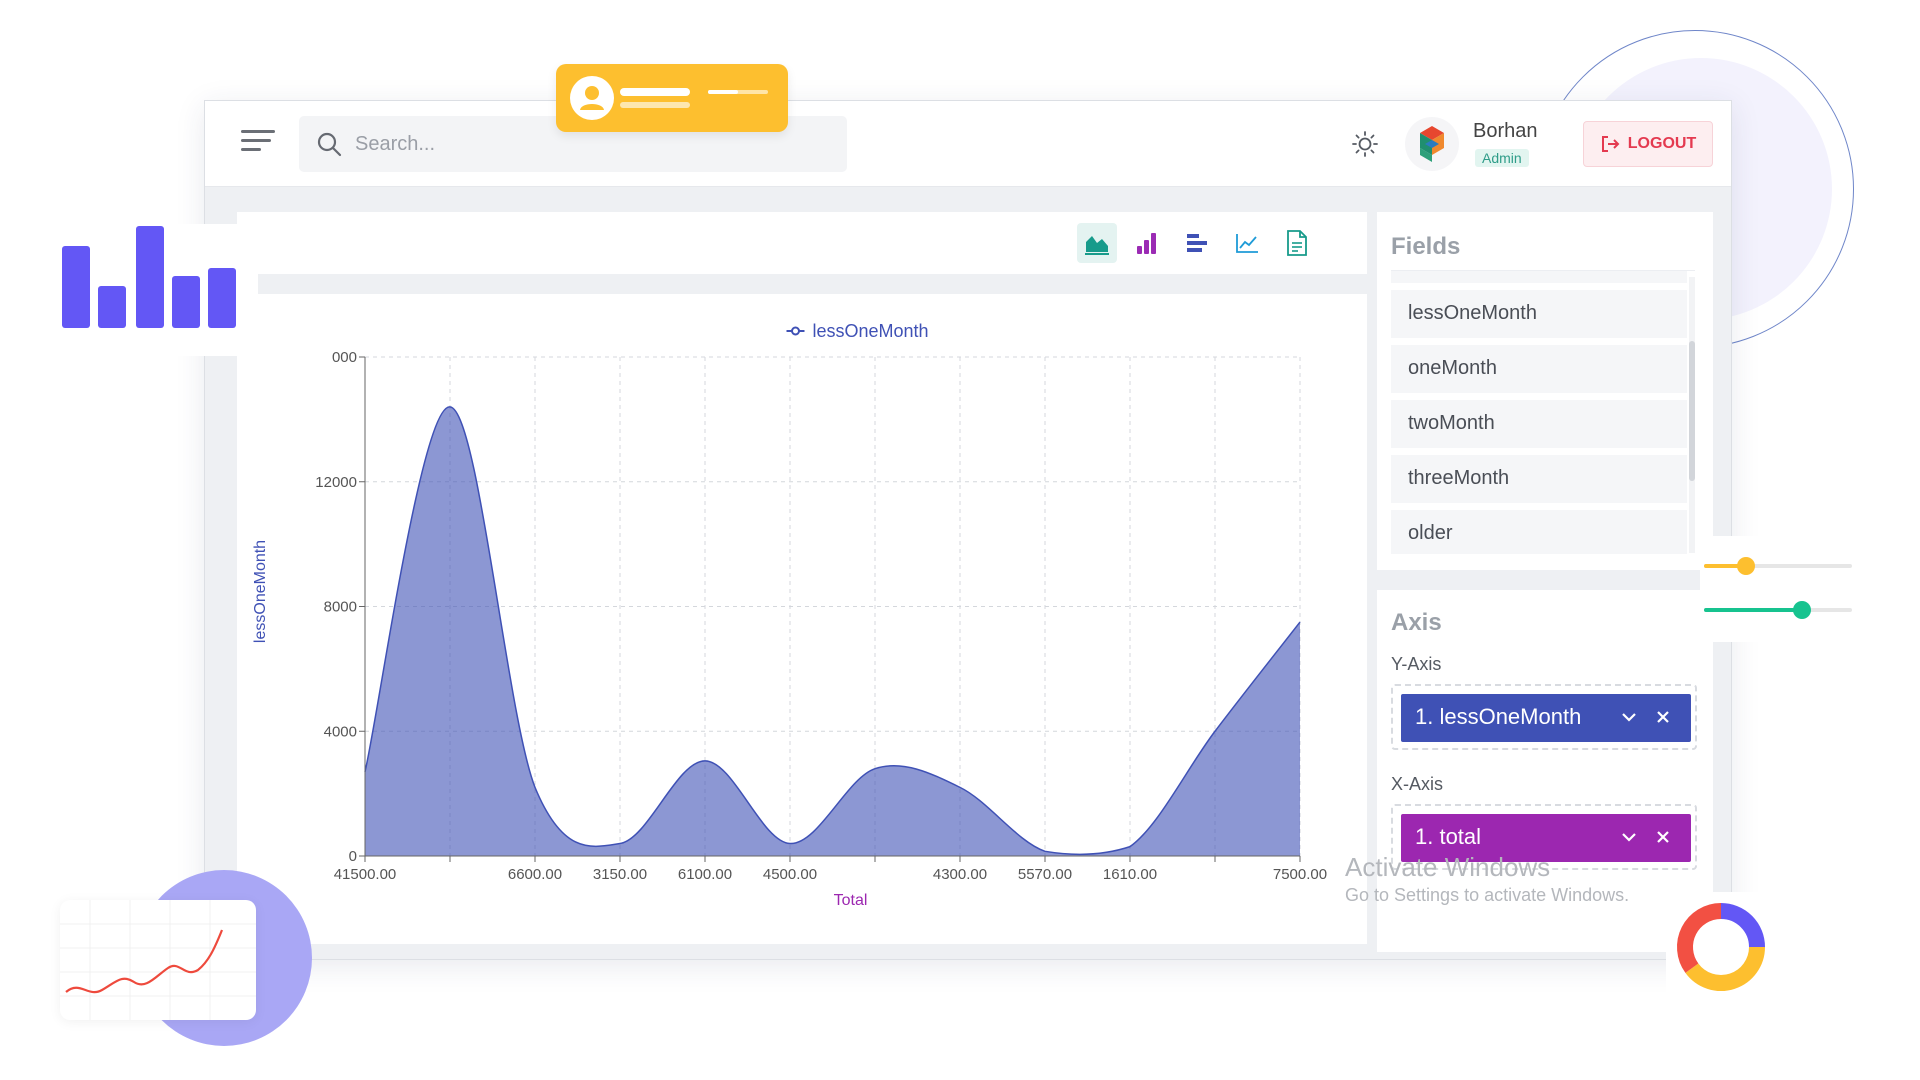 The image size is (1920, 1080). I want to click on logout-label: LOGOUT, so click(1662, 143).